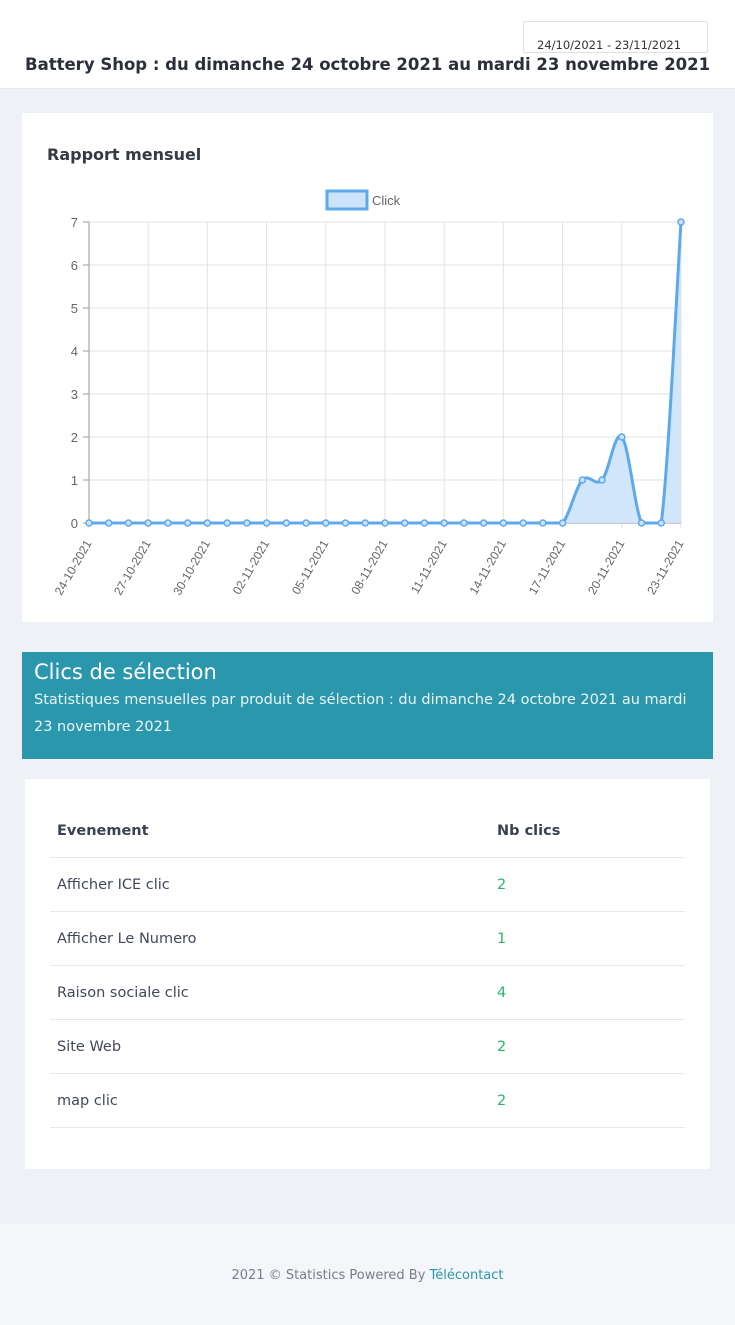  Describe the element at coordinates (270, 992) in the screenshot. I see `event-name: Raison sociale clic` at that location.